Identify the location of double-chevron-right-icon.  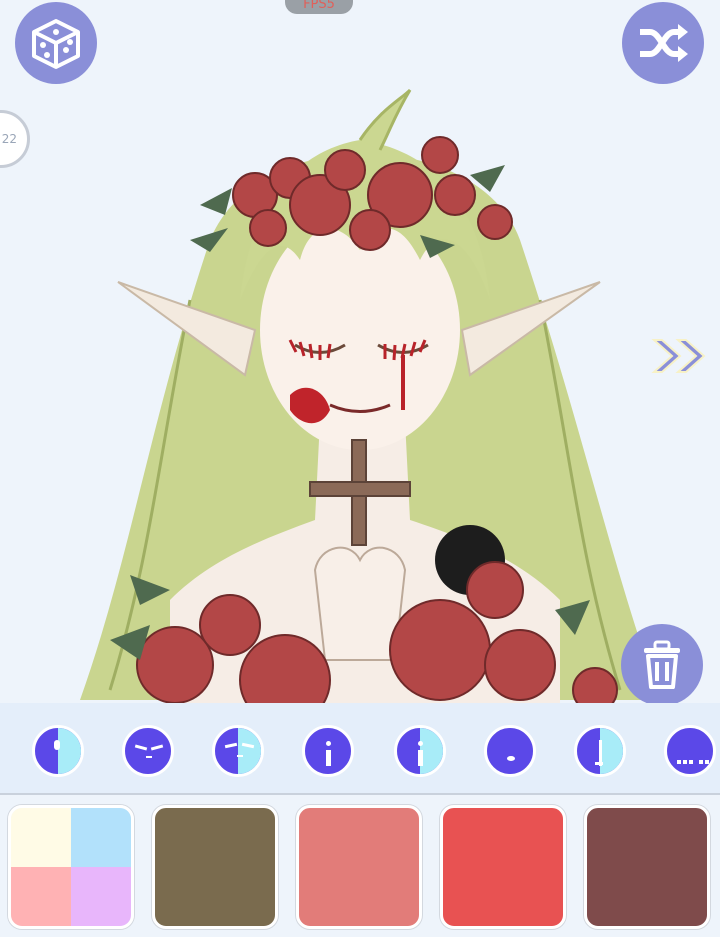
(680, 356).